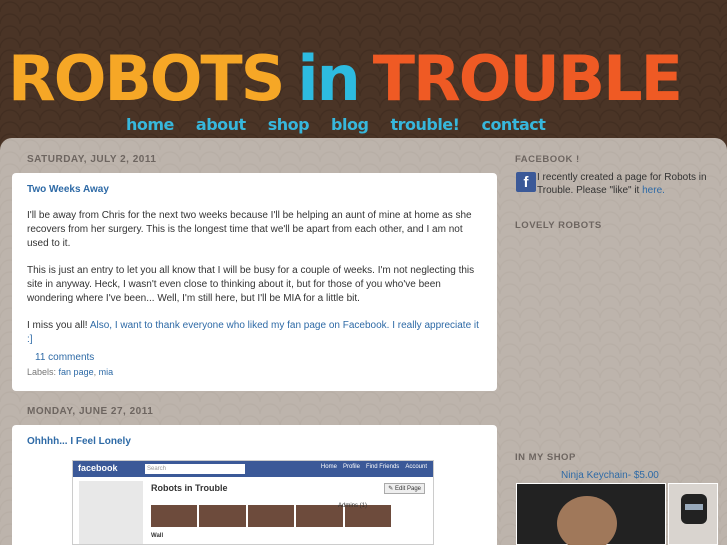  I want to click on facebook-edit-button: ✎ Edit Page, so click(404, 488).